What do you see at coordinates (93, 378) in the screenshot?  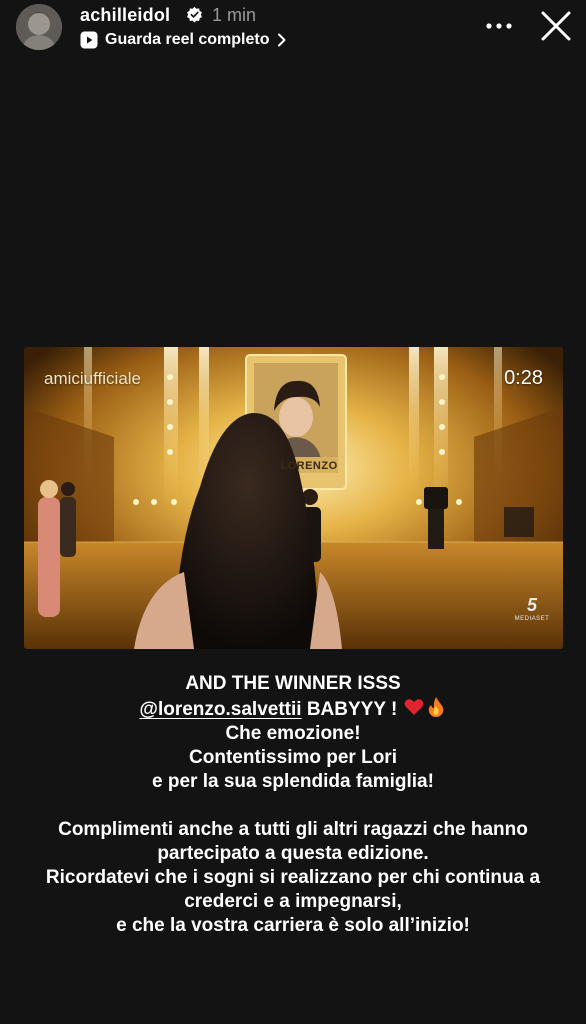 I see `video-channel-name: amiciufficiale` at bounding box center [93, 378].